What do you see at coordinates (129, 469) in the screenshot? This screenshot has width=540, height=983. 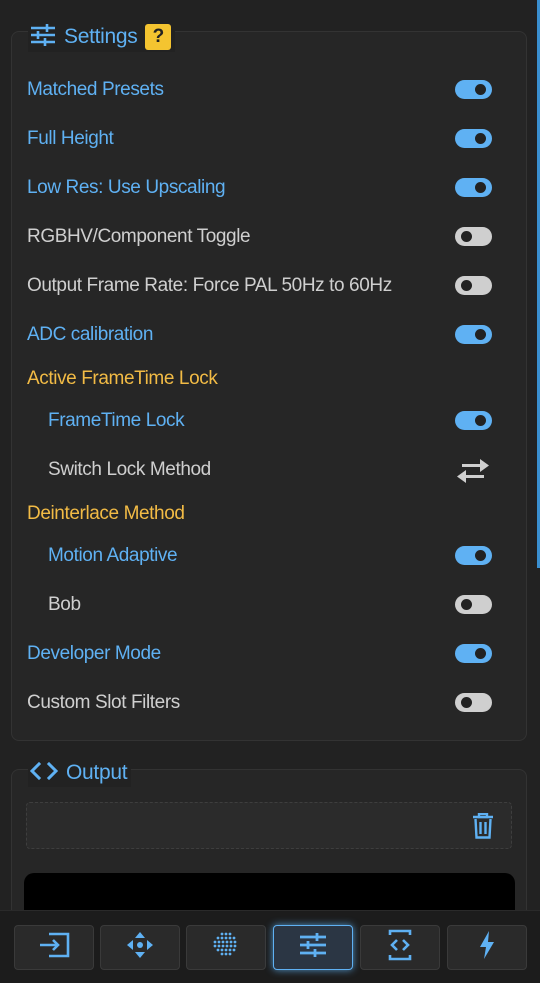 I see `setting-label: Switch Lock Method` at bounding box center [129, 469].